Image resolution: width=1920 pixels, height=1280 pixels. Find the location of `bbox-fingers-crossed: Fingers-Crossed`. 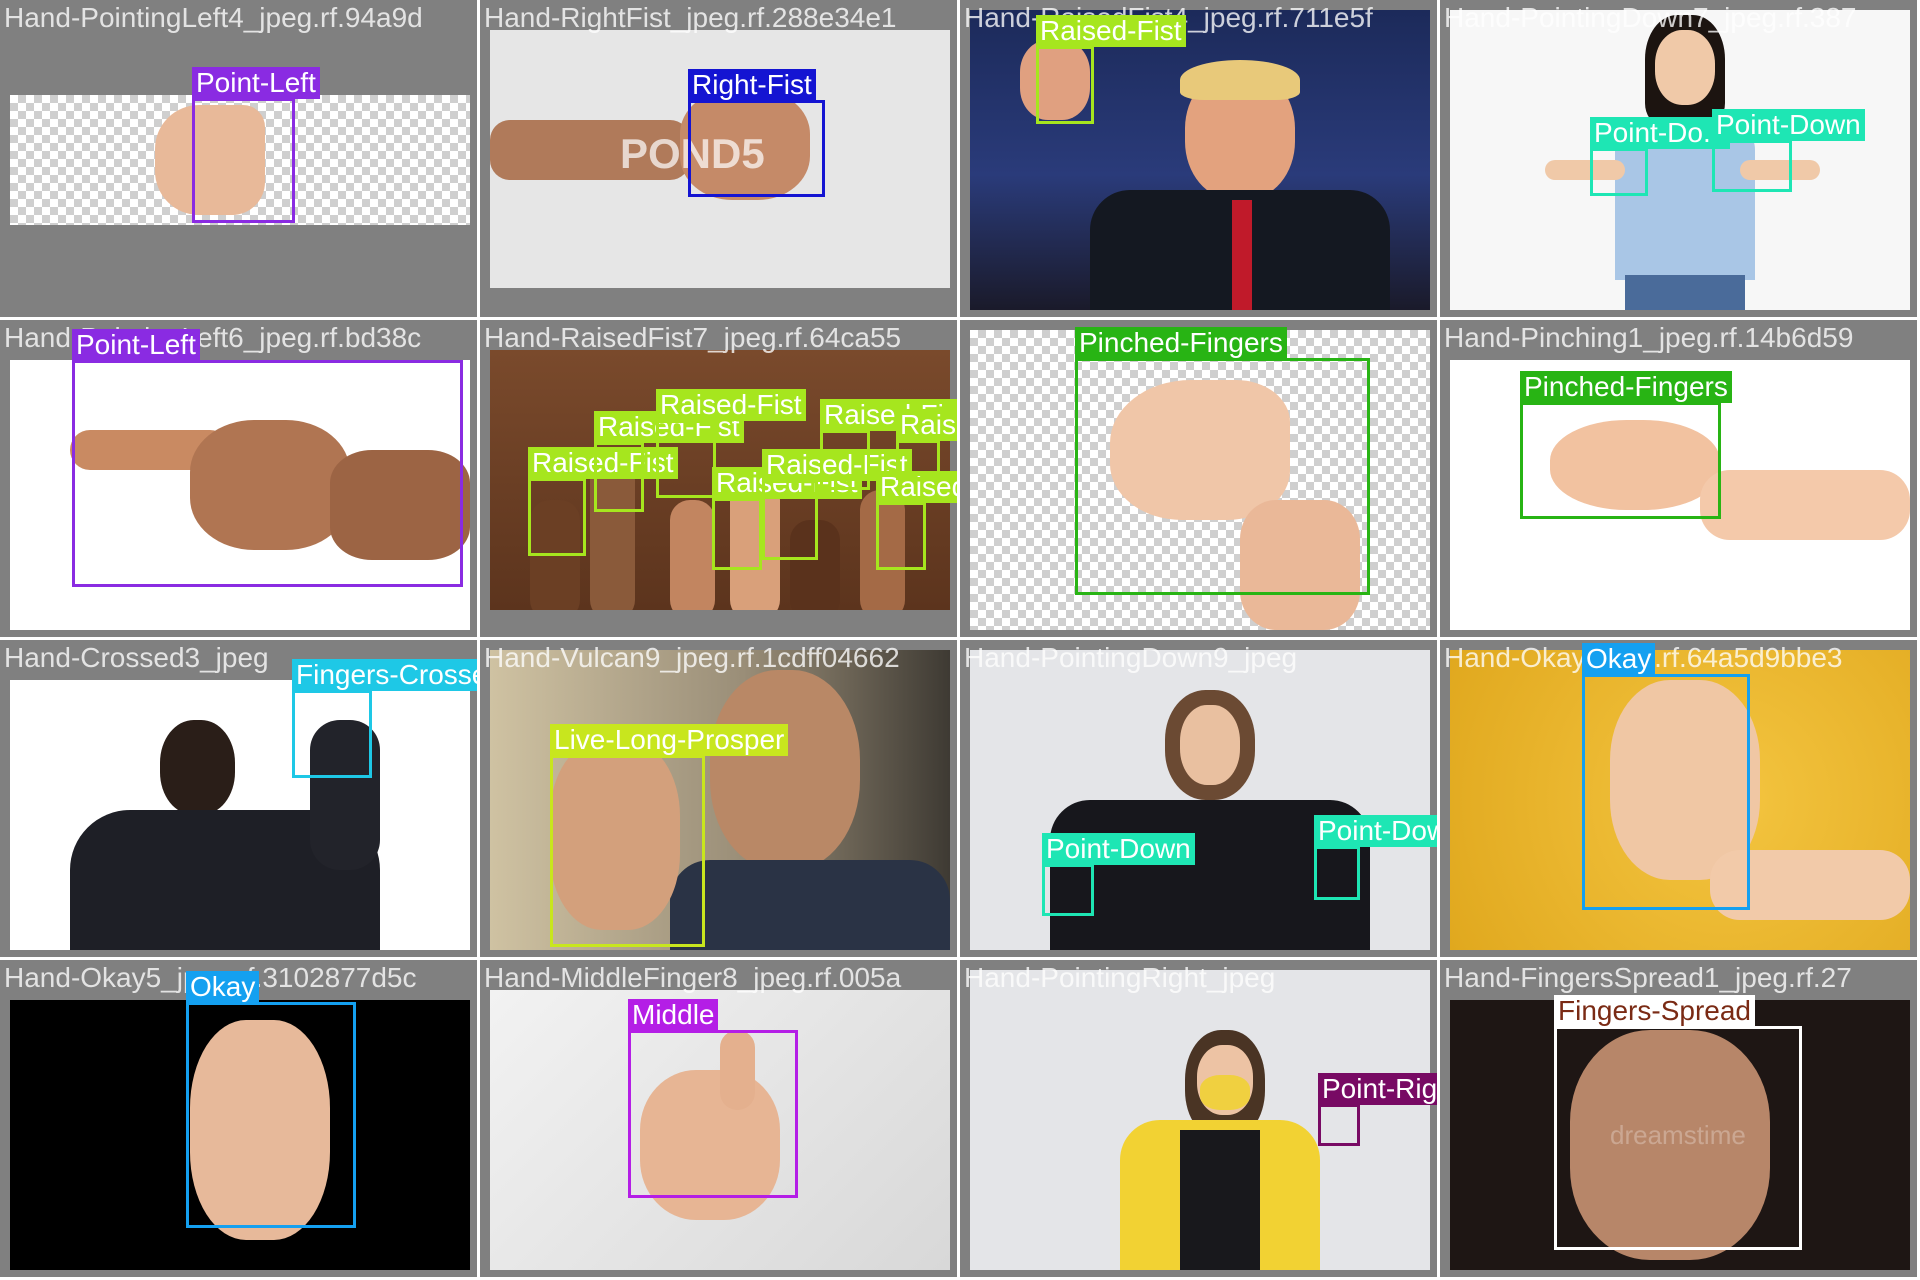

bbox-fingers-crossed: Fingers-Crossed is located at coordinates (384, 718).